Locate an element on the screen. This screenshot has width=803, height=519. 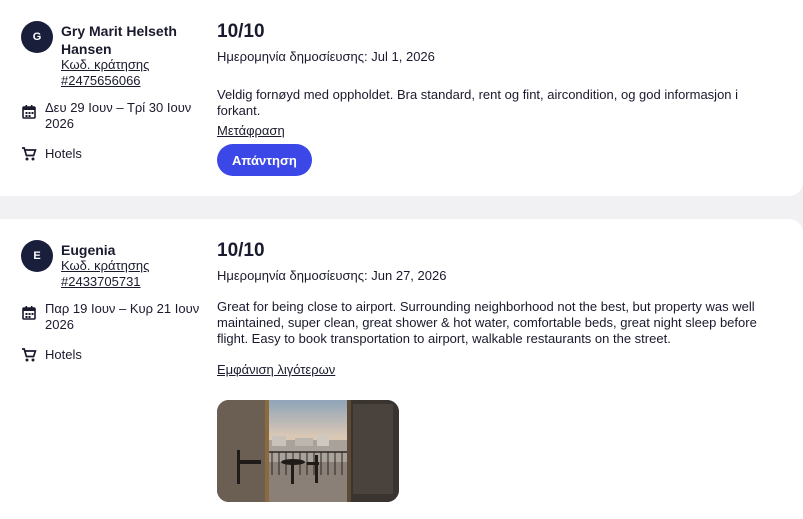
stay-dates-text: Παρ 19 Ιουν – Κυρ 21 Ιουν 2026 is located at coordinates (122, 316).